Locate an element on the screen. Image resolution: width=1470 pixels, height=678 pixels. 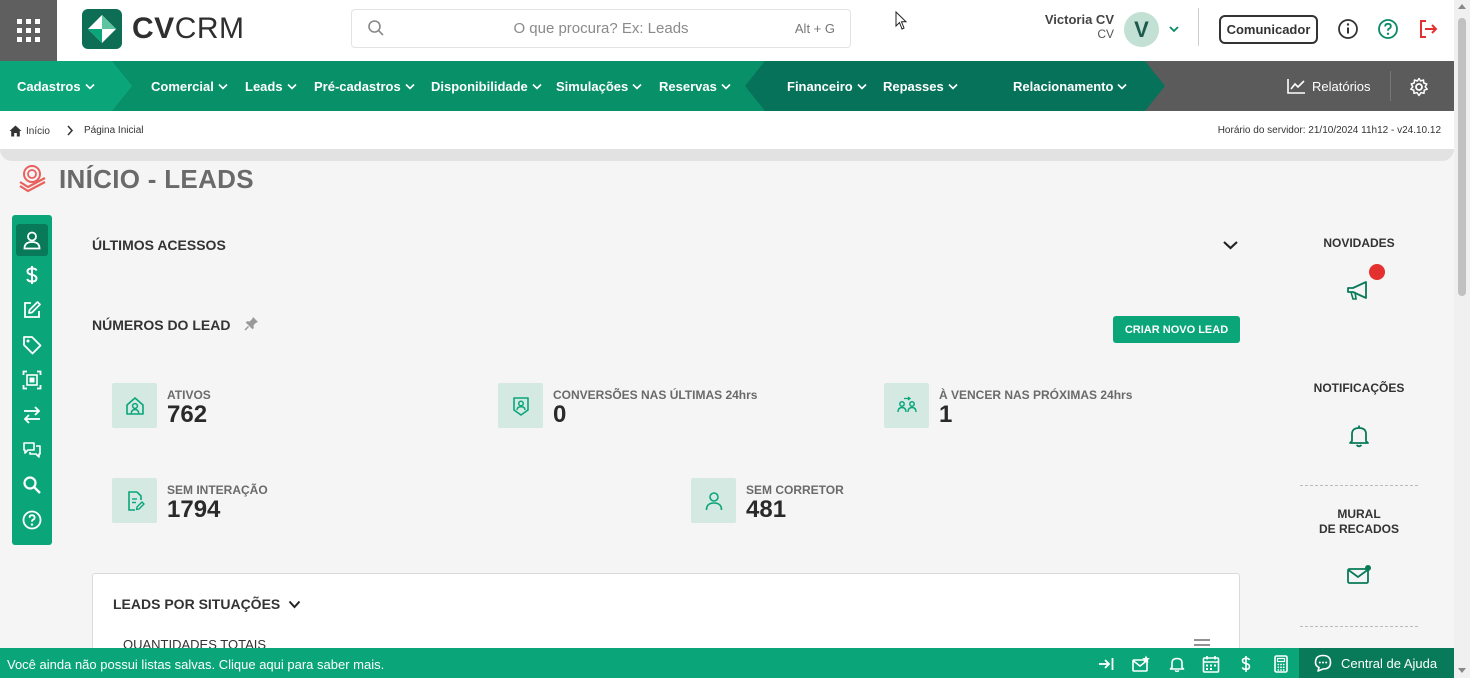
users-transfer-icon is located at coordinates (906, 403).